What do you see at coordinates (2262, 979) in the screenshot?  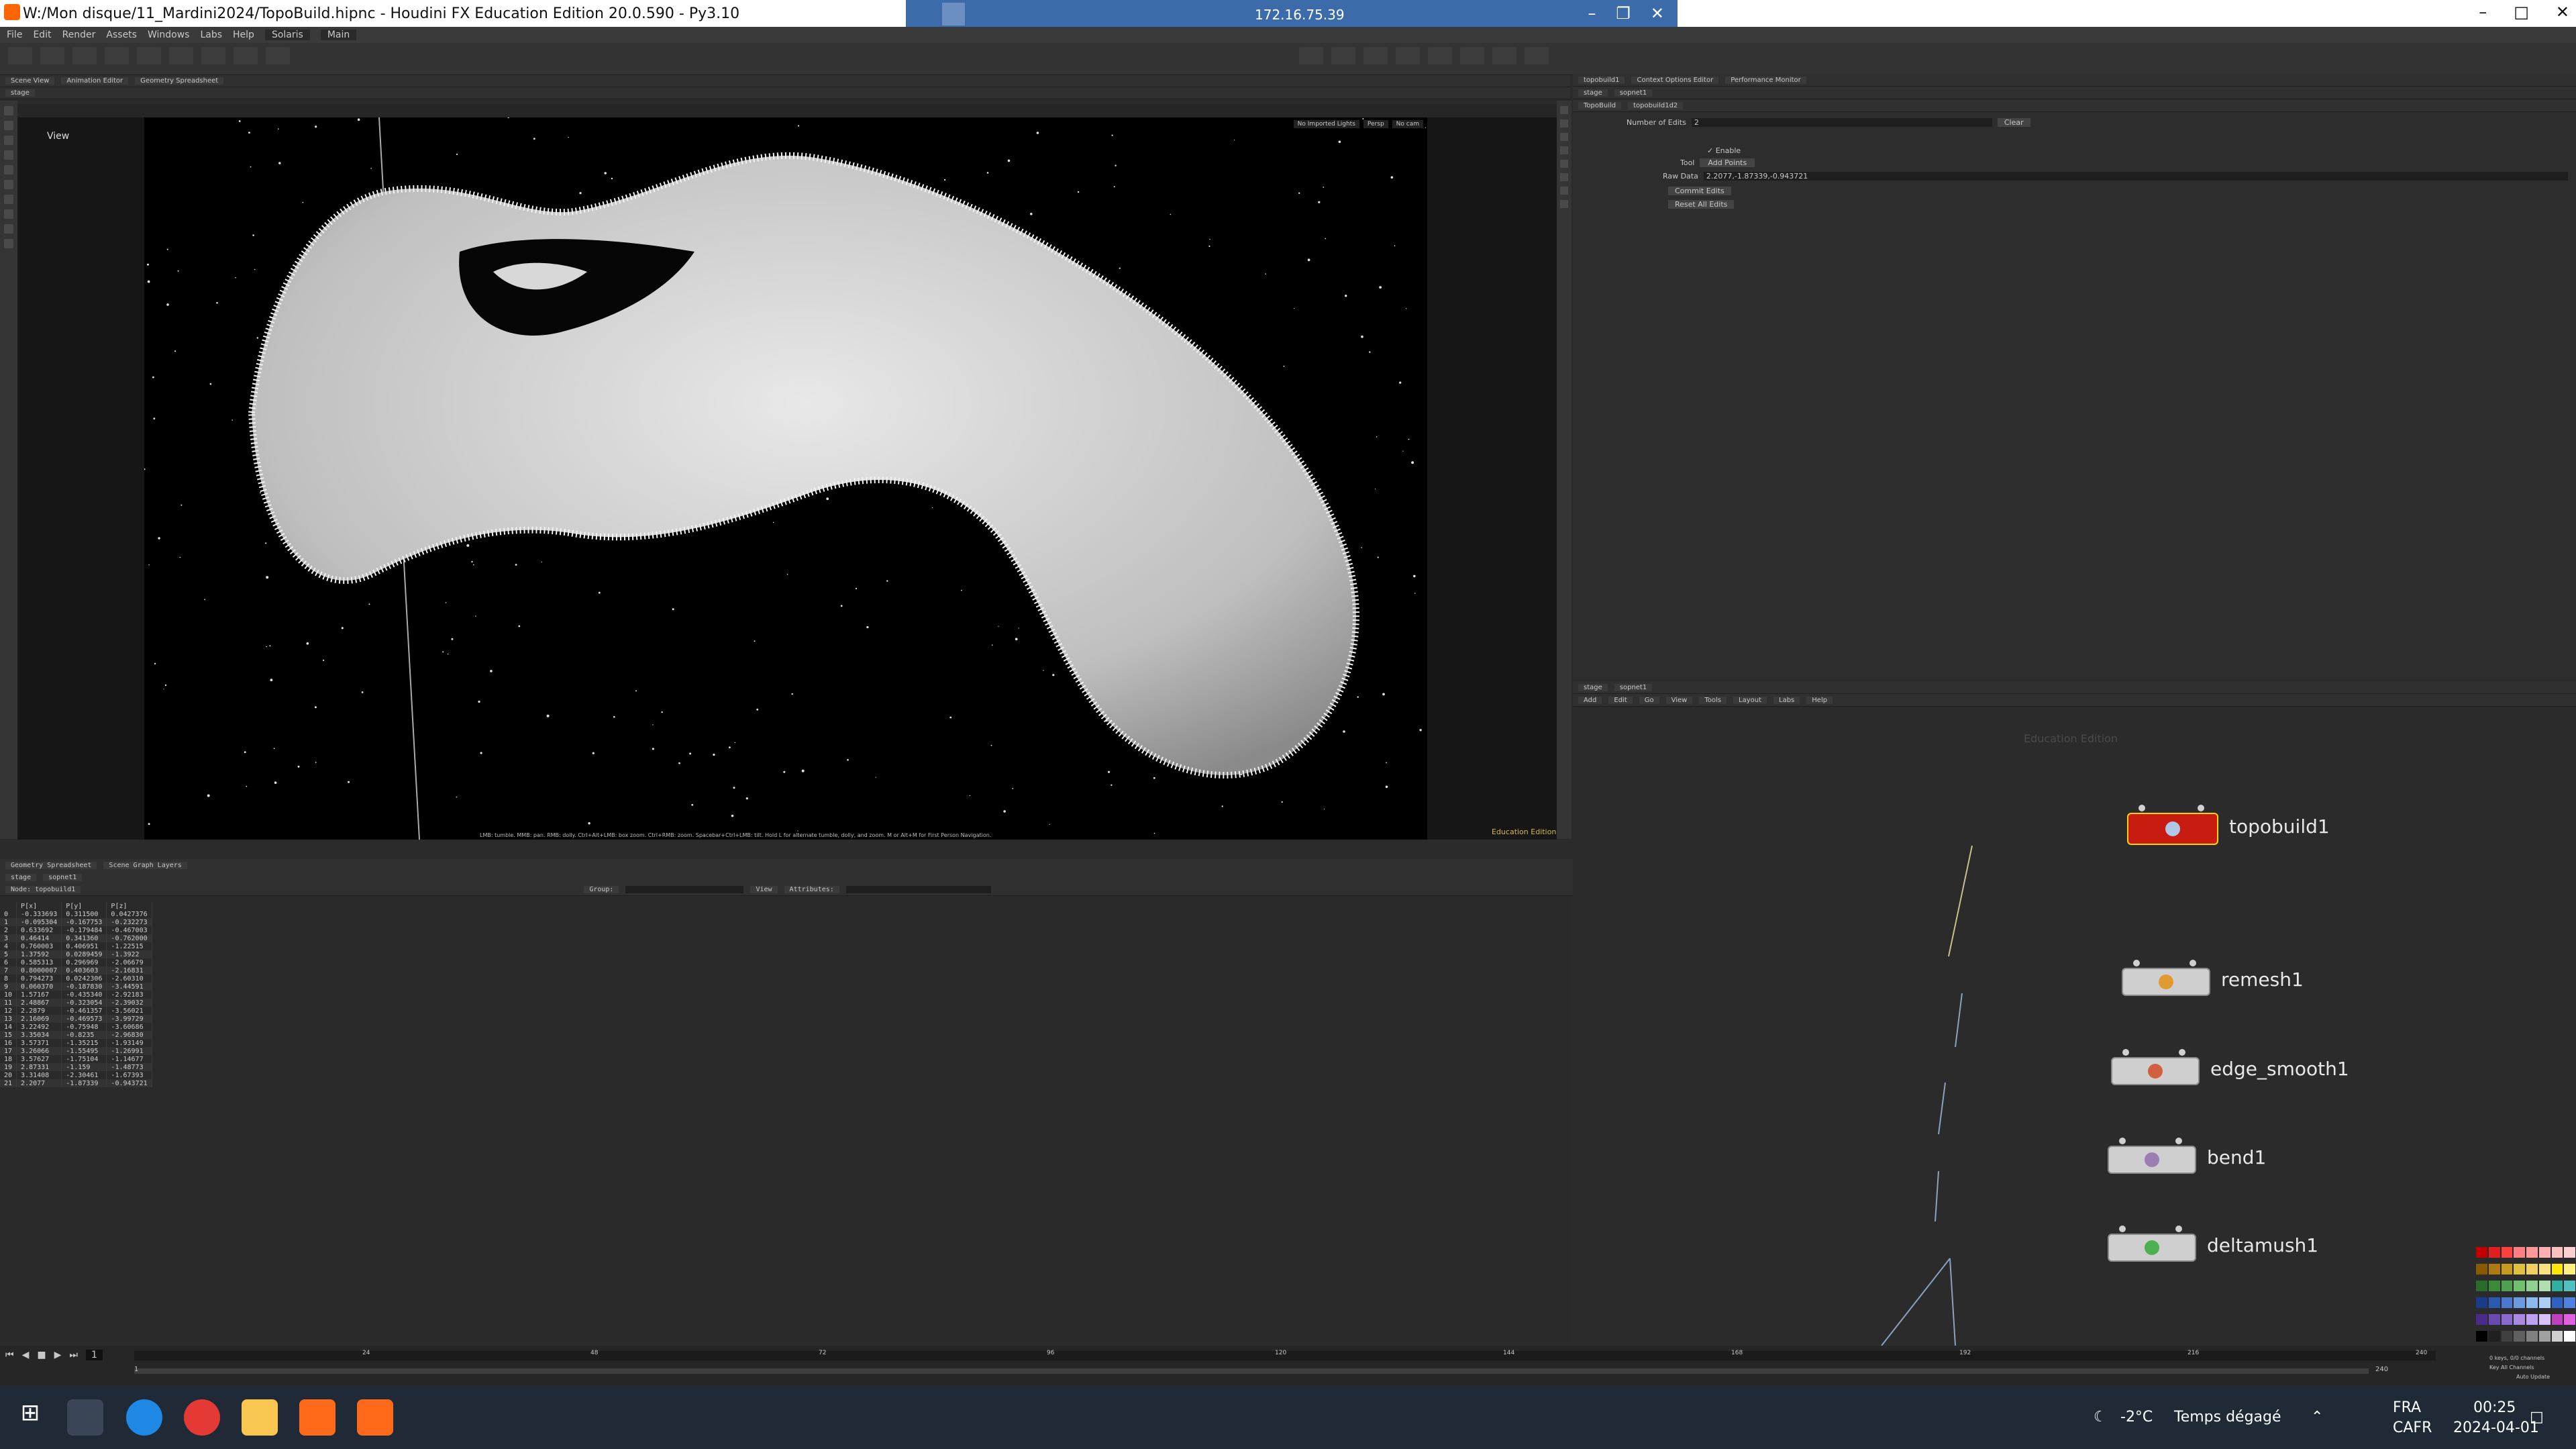 I see `node-label: remesh1` at bounding box center [2262, 979].